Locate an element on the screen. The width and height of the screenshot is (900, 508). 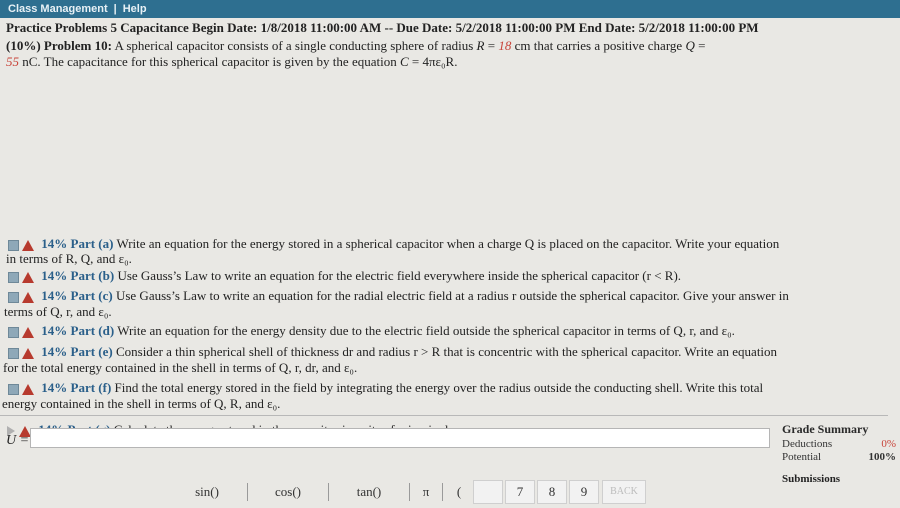
var-Q: Q is located at coordinates (690, 45).